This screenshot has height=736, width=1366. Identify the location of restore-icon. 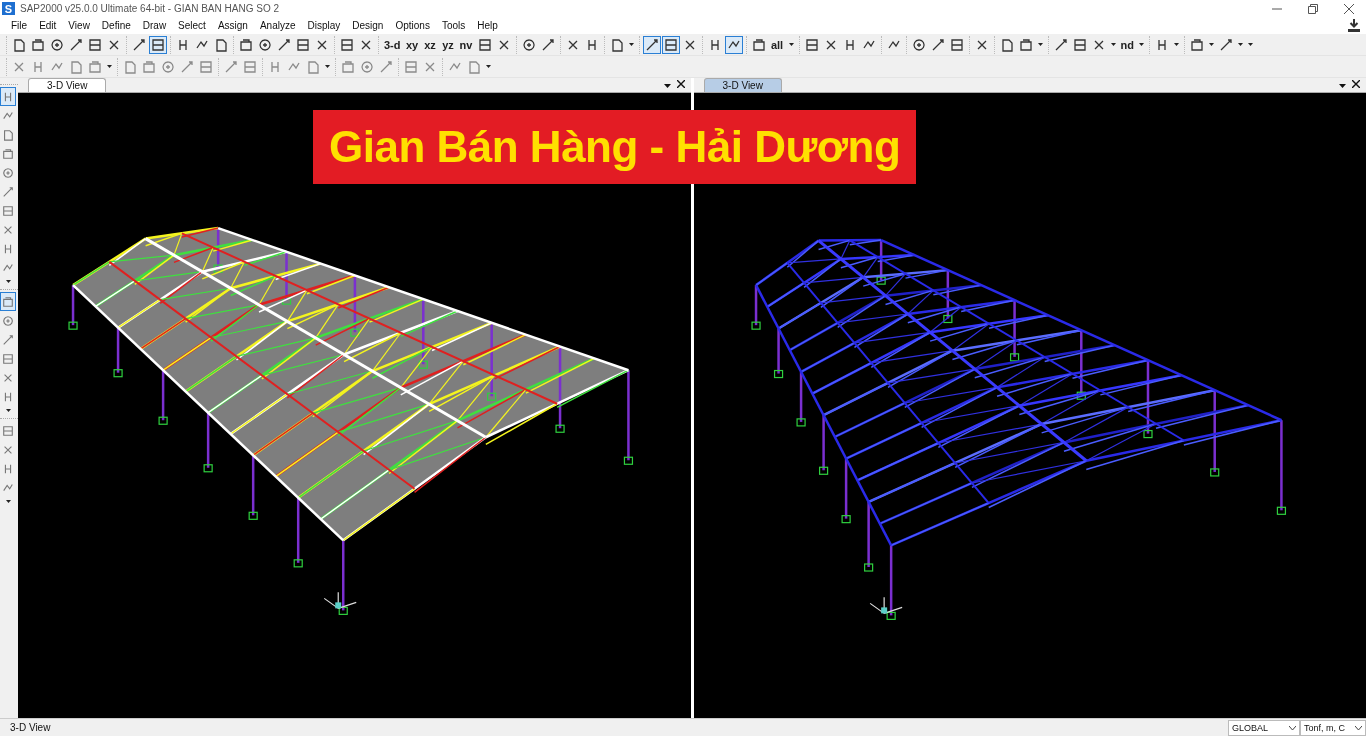
(1313, 8).